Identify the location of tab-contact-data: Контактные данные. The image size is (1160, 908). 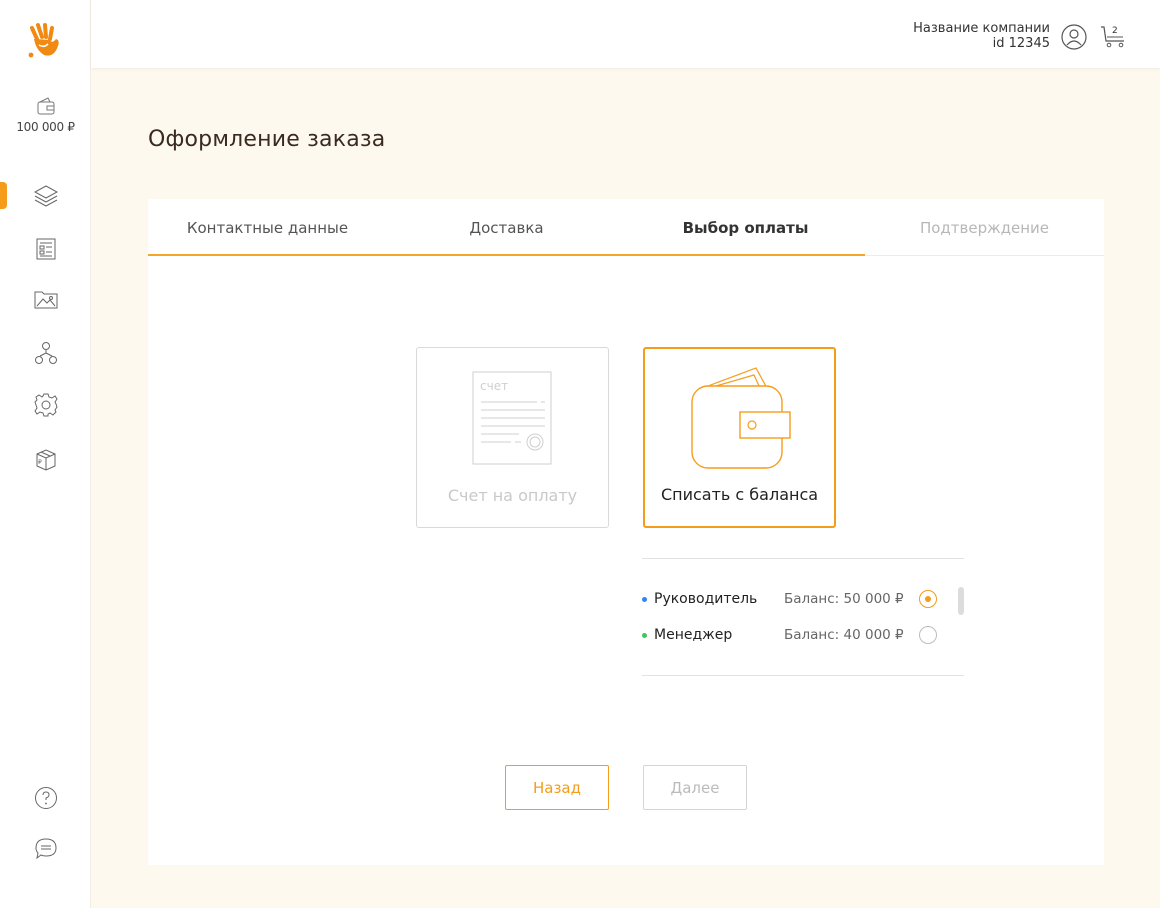
(267, 227).